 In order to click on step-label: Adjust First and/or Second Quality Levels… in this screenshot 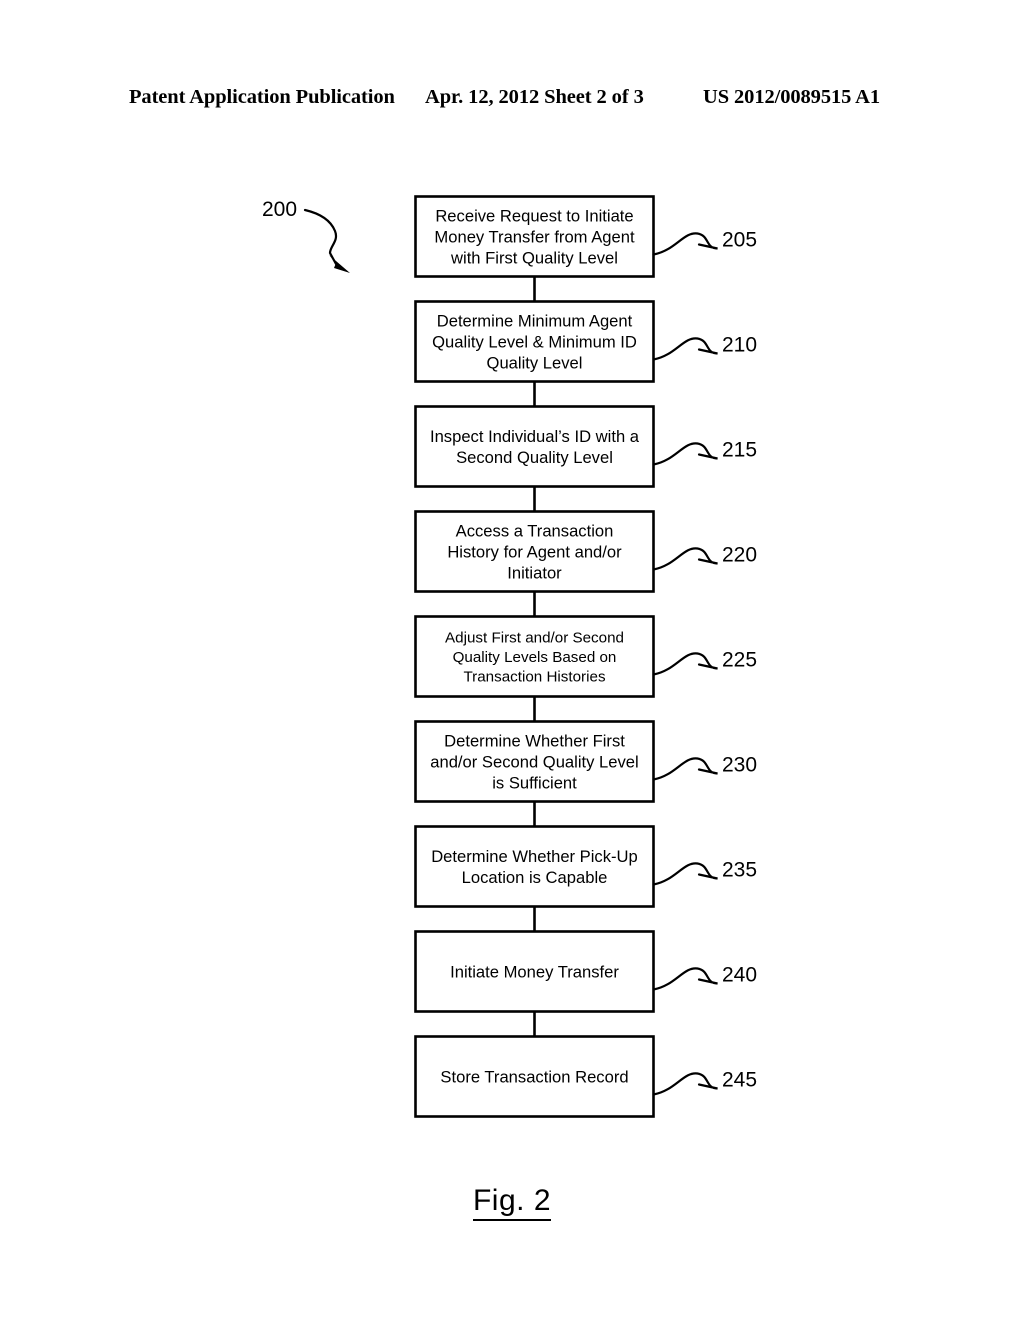, I will do `click(534, 658)`.